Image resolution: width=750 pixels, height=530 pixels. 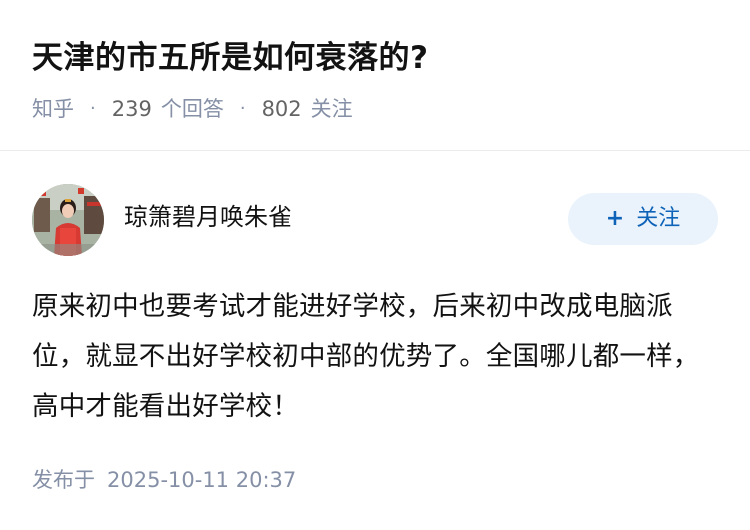 What do you see at coordinates (230, 58) in the screenshot?
I see `question-title: 天津的市五所是如何衰落的?` at bounding box center [230, 58].